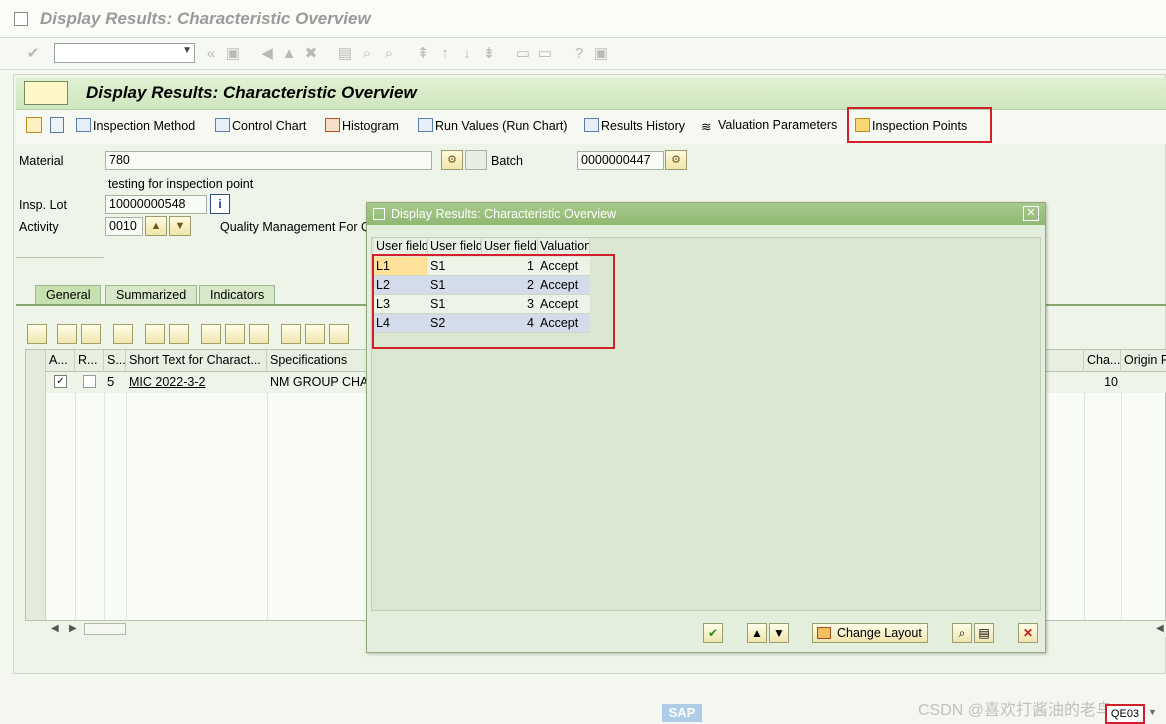 The height and width of the screenshot is (724, 1166). What do you see at coordinates (289, 54) in the screenshot?
I see `exit-icon: ▲` at bounding box center [289, 54].